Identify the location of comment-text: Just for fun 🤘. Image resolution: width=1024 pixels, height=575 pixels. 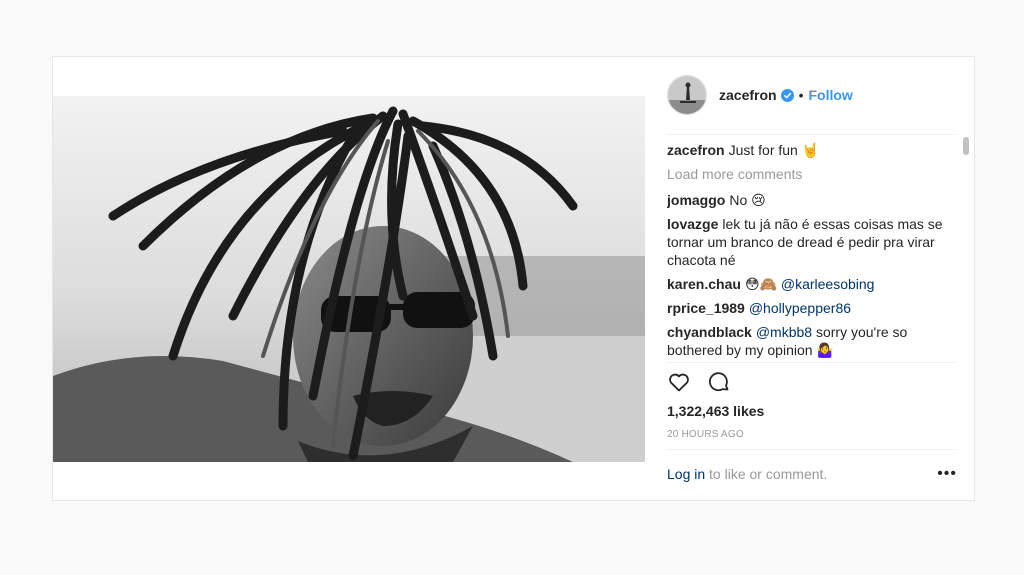
(774, 150).